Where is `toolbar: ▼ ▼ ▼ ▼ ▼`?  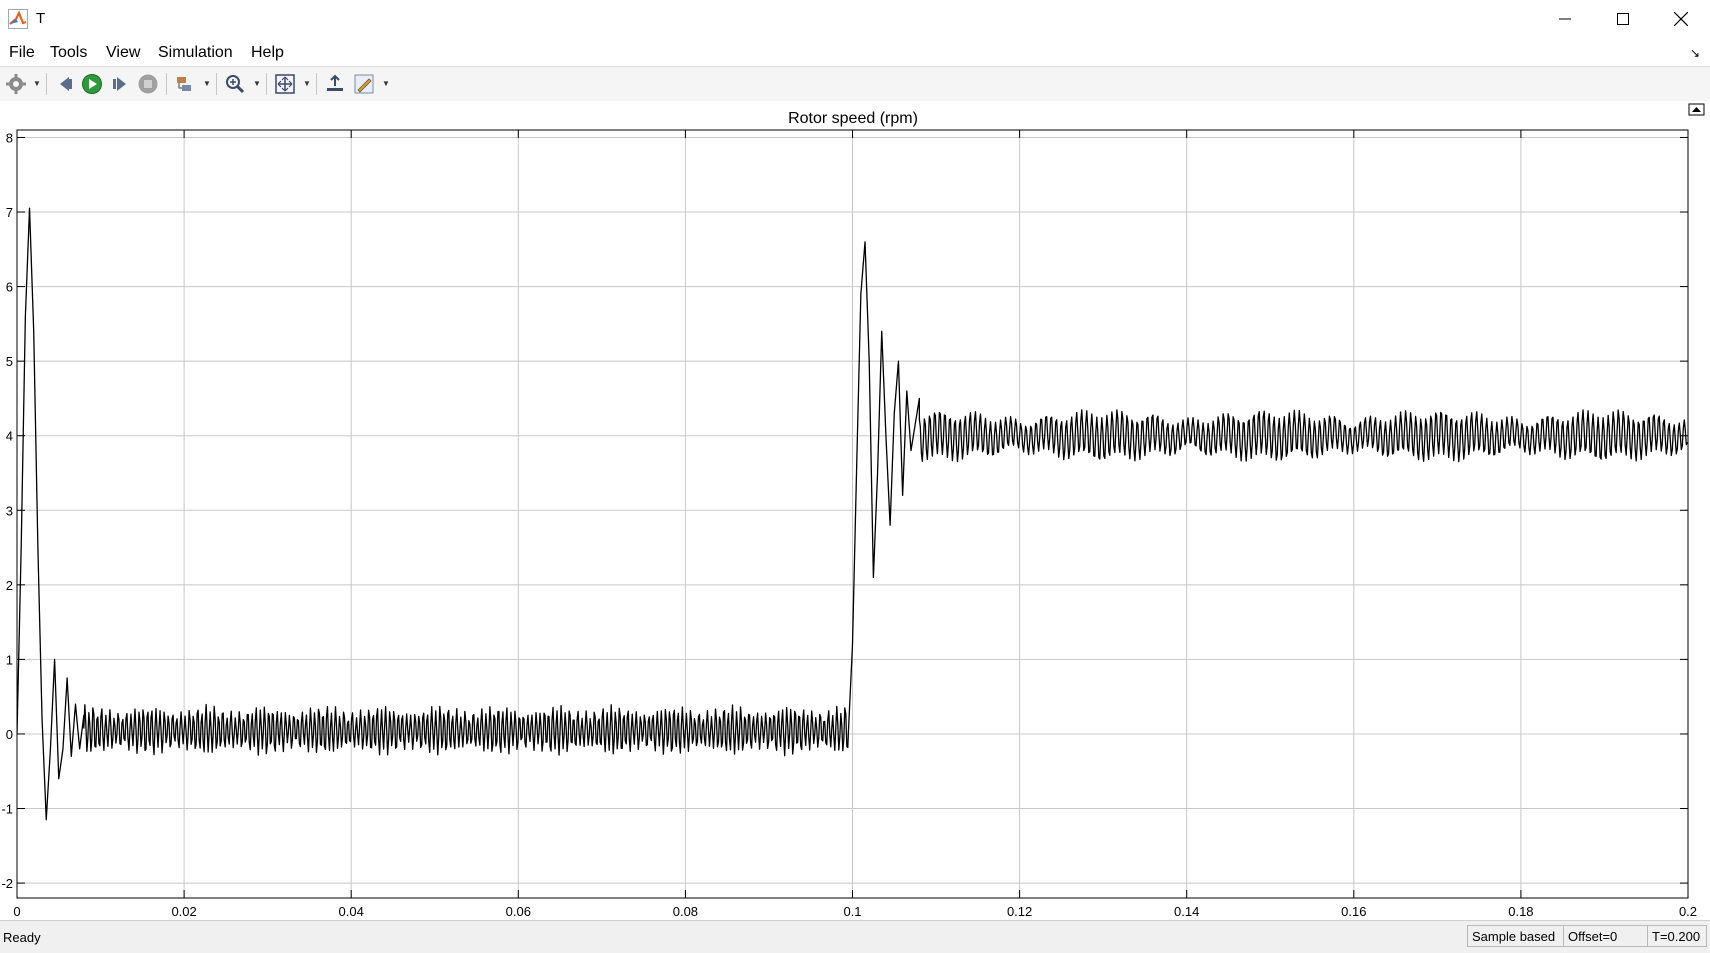 toolbar: ▼ ▼ ▼ ▼ ▼ is located at coordinates (855, 84).